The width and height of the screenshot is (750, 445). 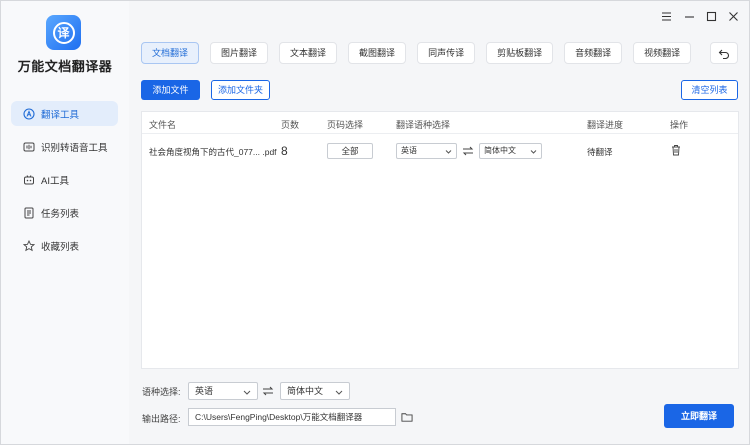 I want to click on delete-icon, so click(x=676, y=150).